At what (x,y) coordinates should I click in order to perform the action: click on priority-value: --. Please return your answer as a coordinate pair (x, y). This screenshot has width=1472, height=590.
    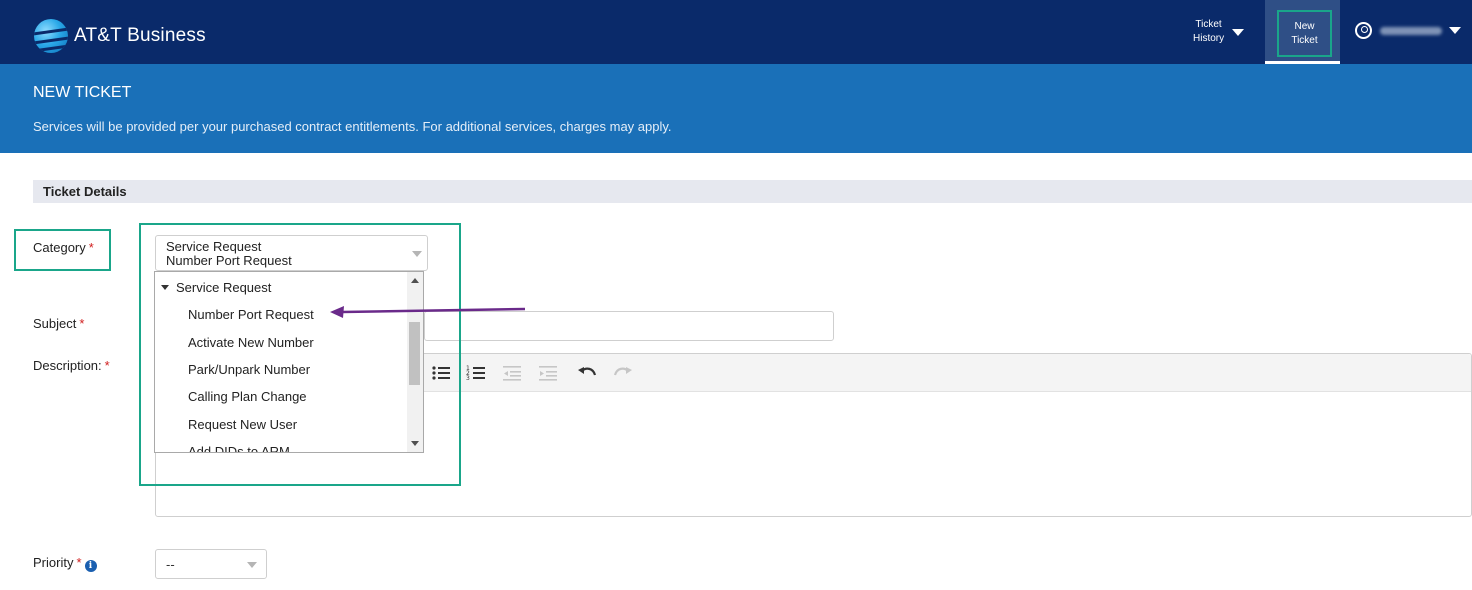
    Looking at the image, I should click on (170, 564).